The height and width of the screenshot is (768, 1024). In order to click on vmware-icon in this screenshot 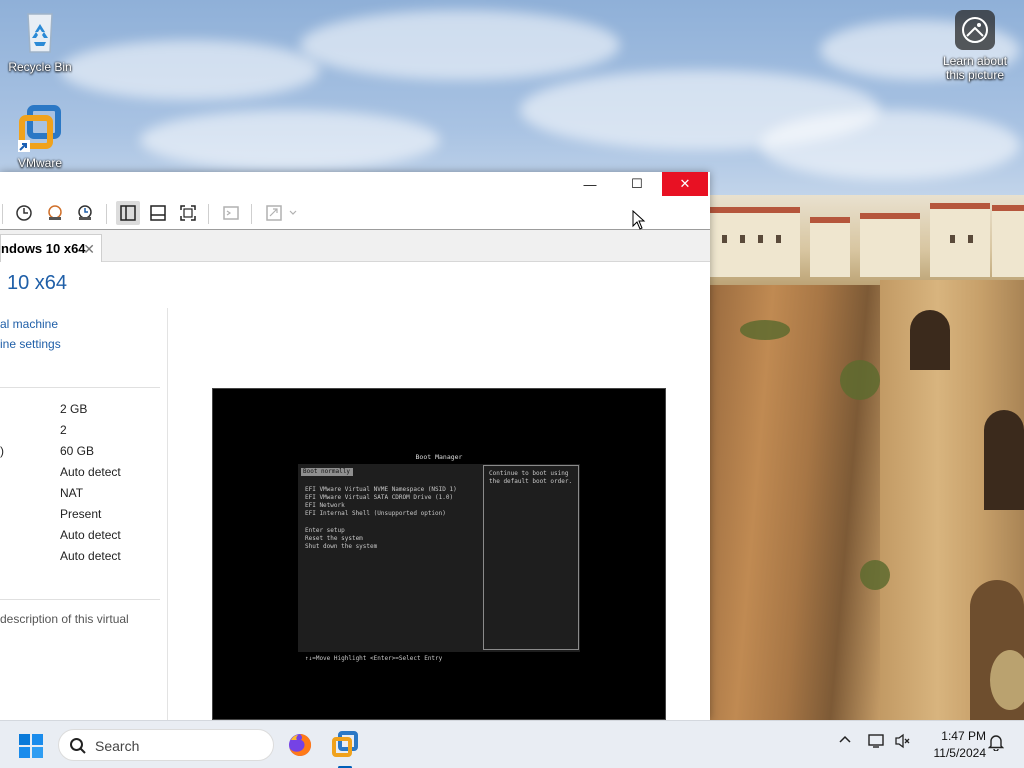, I will do `click(40, 128)`.